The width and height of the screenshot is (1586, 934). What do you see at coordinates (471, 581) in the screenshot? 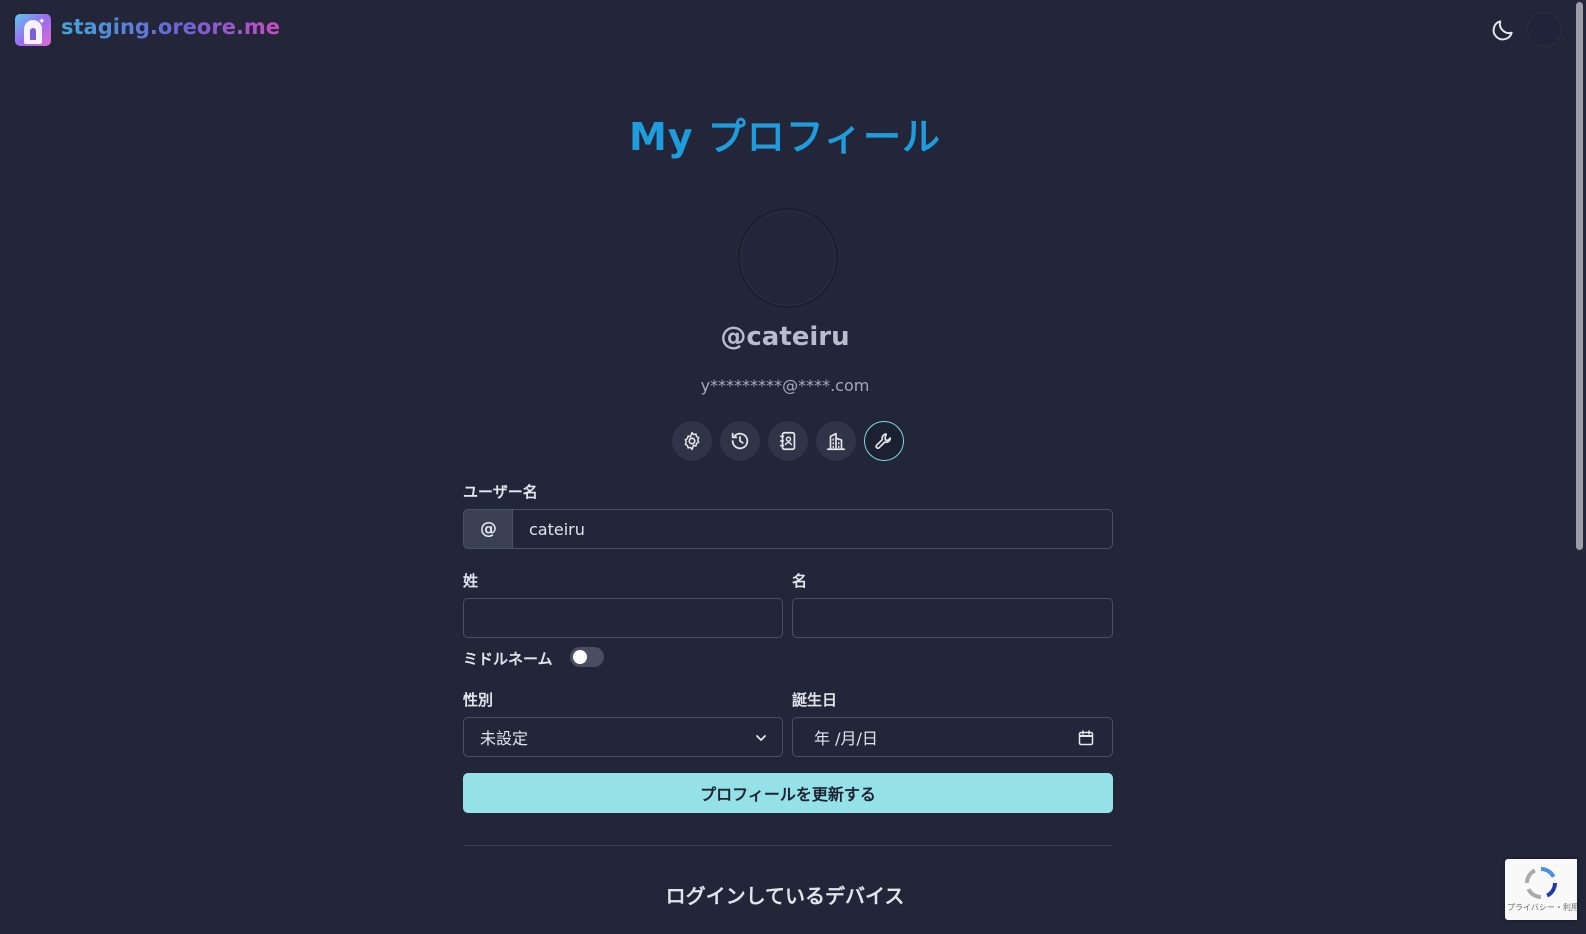
I see `family-name-label: 姓` at bounding box center [471, 581].